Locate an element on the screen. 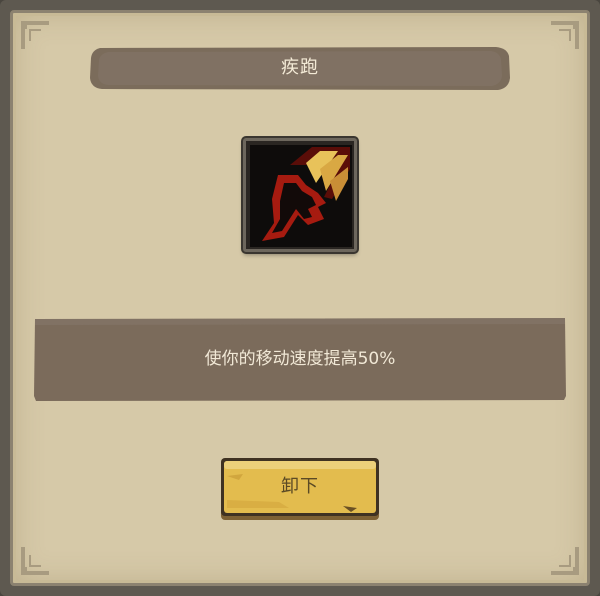  sprint-boot-icon is located at coordinates (301, 196).